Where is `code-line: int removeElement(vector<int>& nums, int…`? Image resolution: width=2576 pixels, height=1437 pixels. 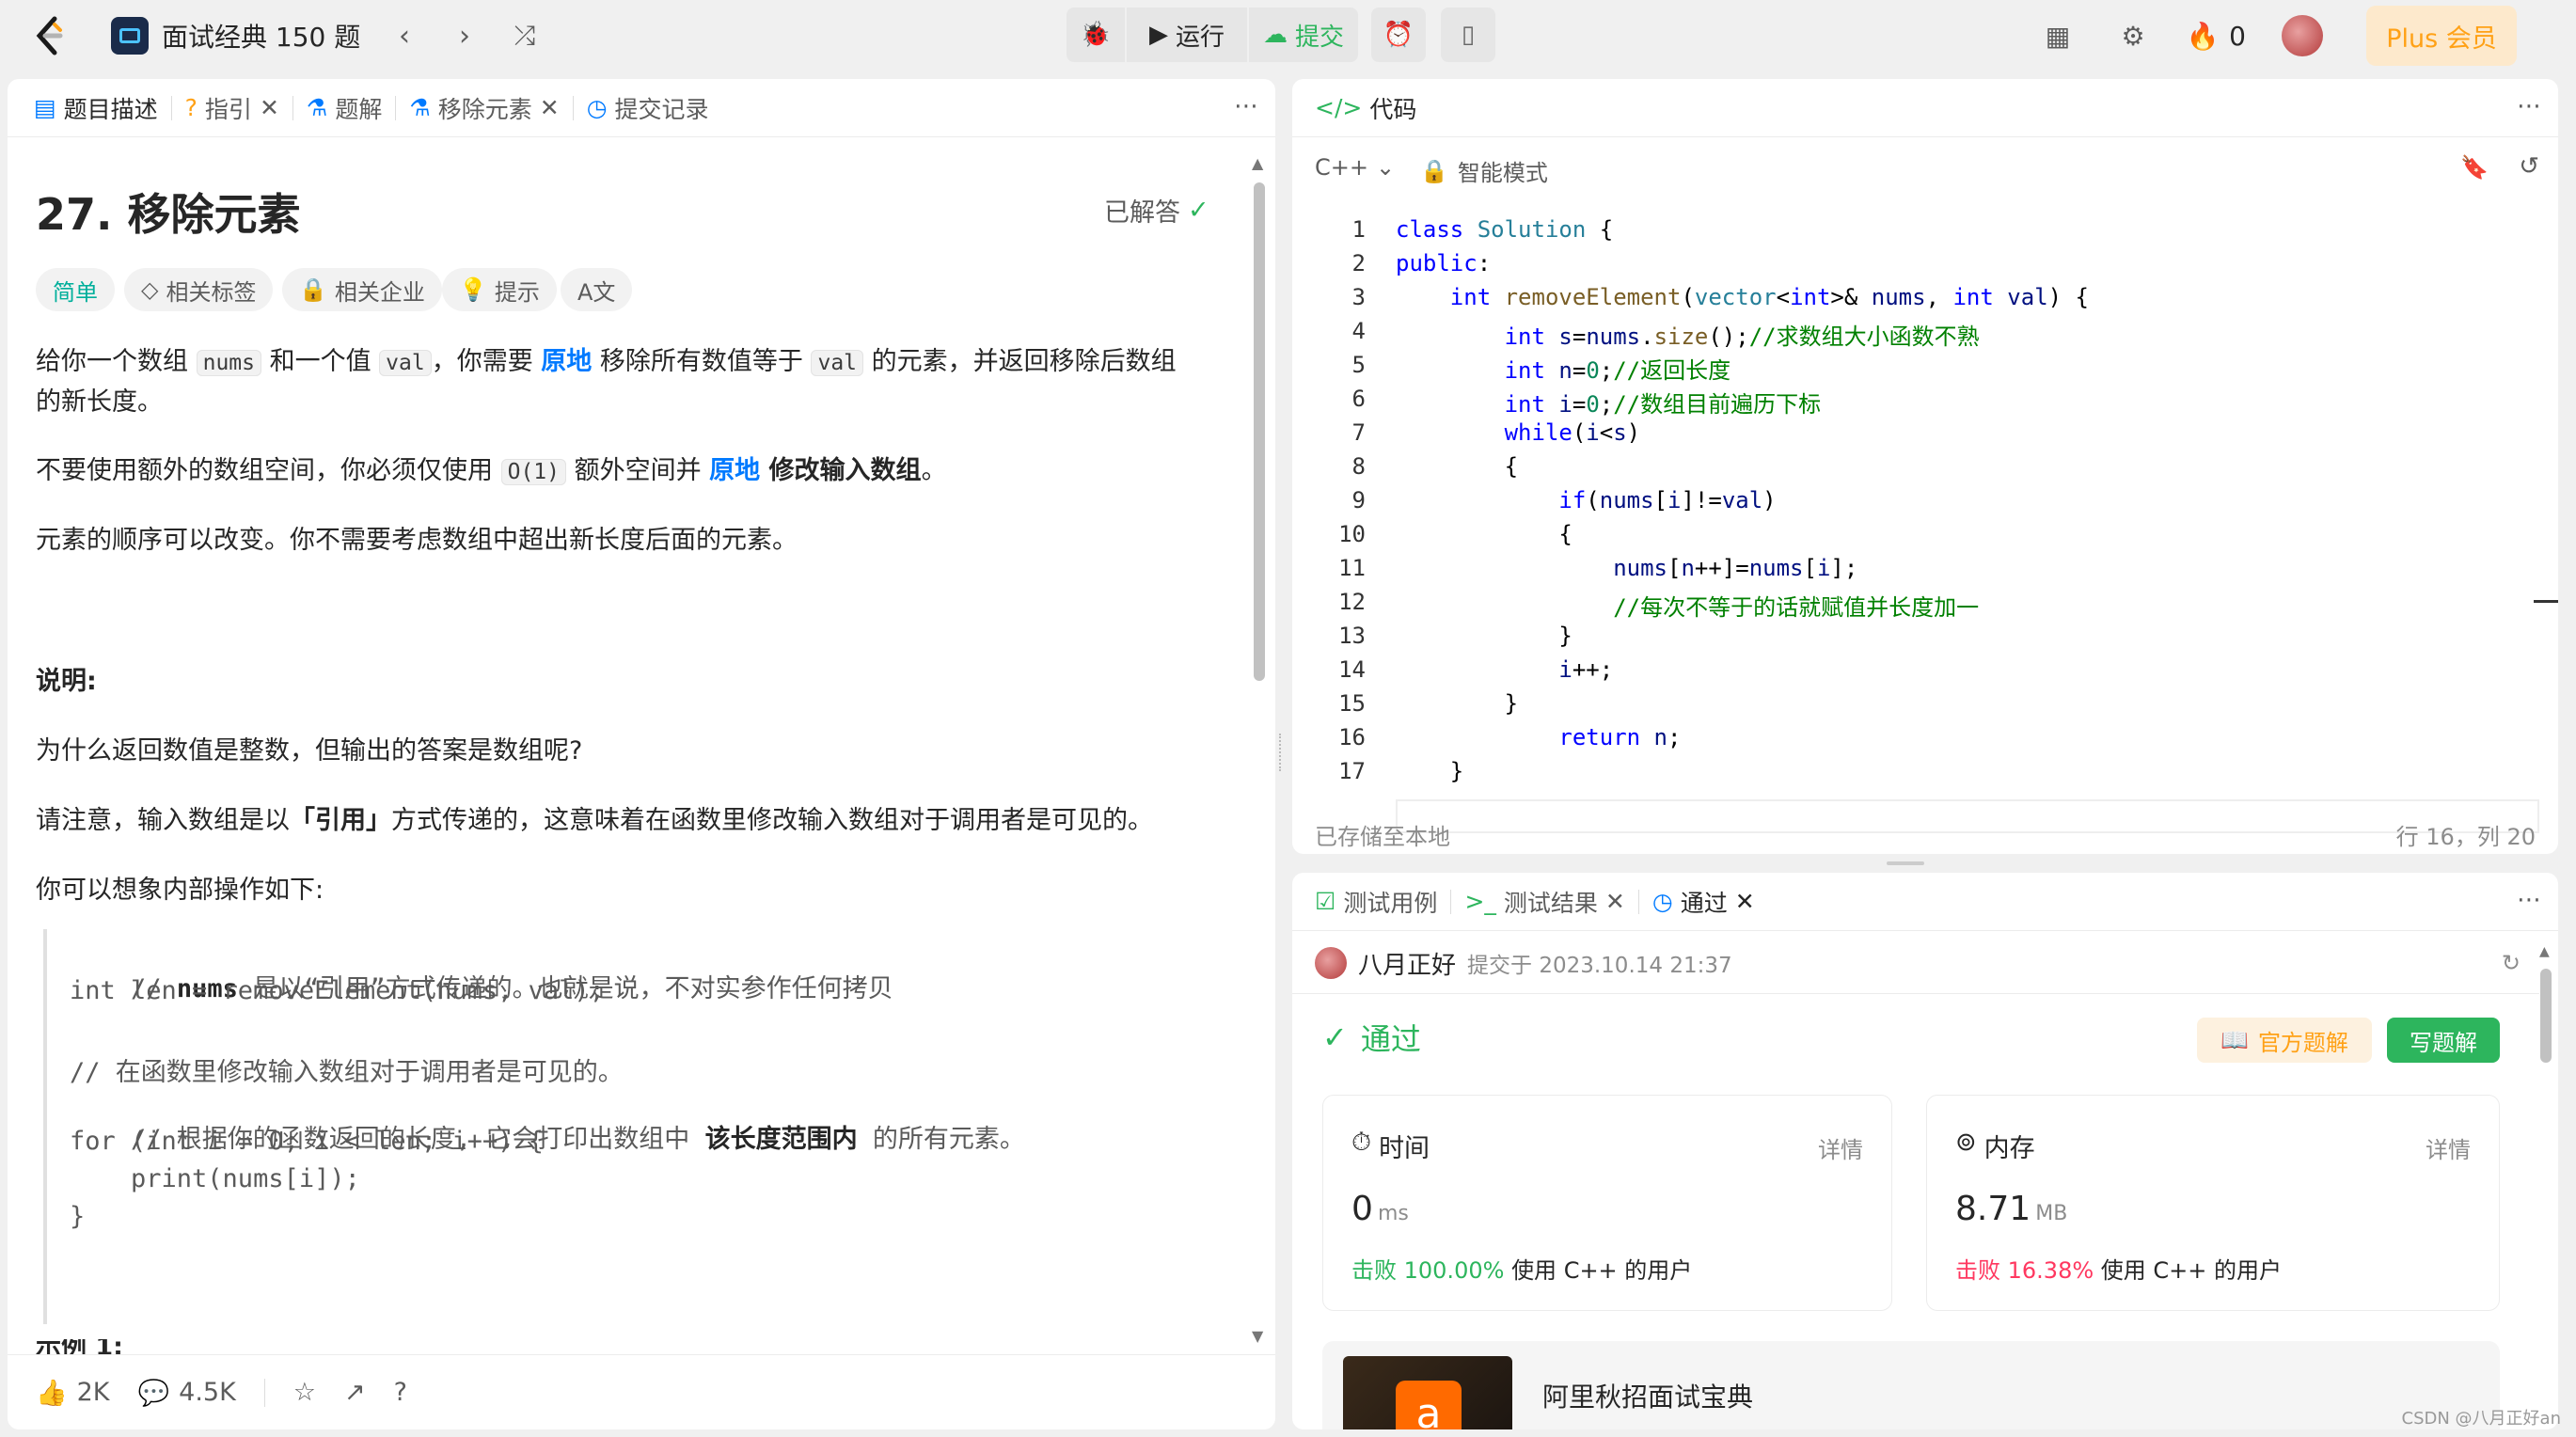 code-line: int removeElement(vector<int>& nums, int… is located at coordinates (1769, 297).